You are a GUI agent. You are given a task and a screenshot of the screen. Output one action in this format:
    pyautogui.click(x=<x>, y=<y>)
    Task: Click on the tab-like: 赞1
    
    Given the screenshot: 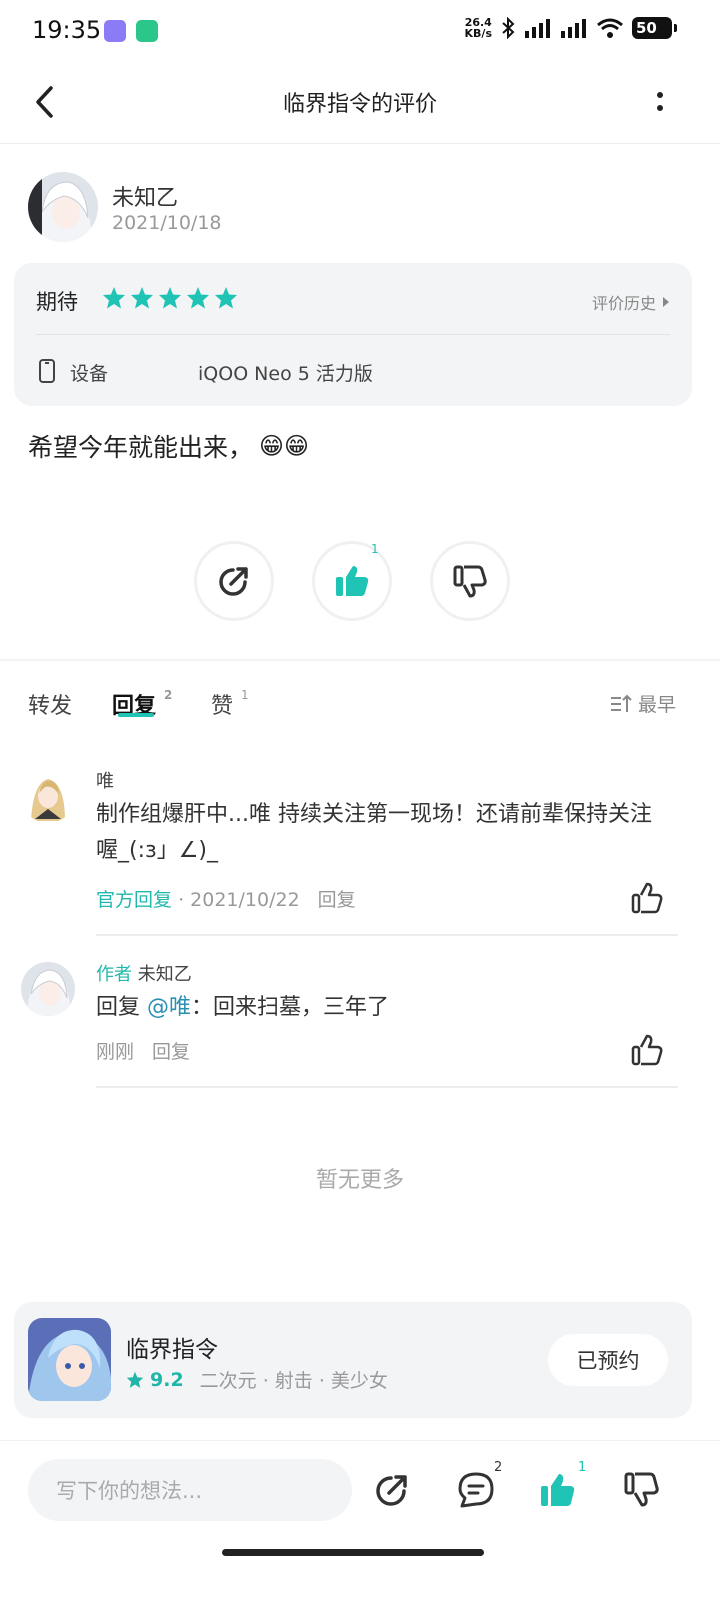 What is the action you would take?
    pyautogui.click(x=230, y=704)
    